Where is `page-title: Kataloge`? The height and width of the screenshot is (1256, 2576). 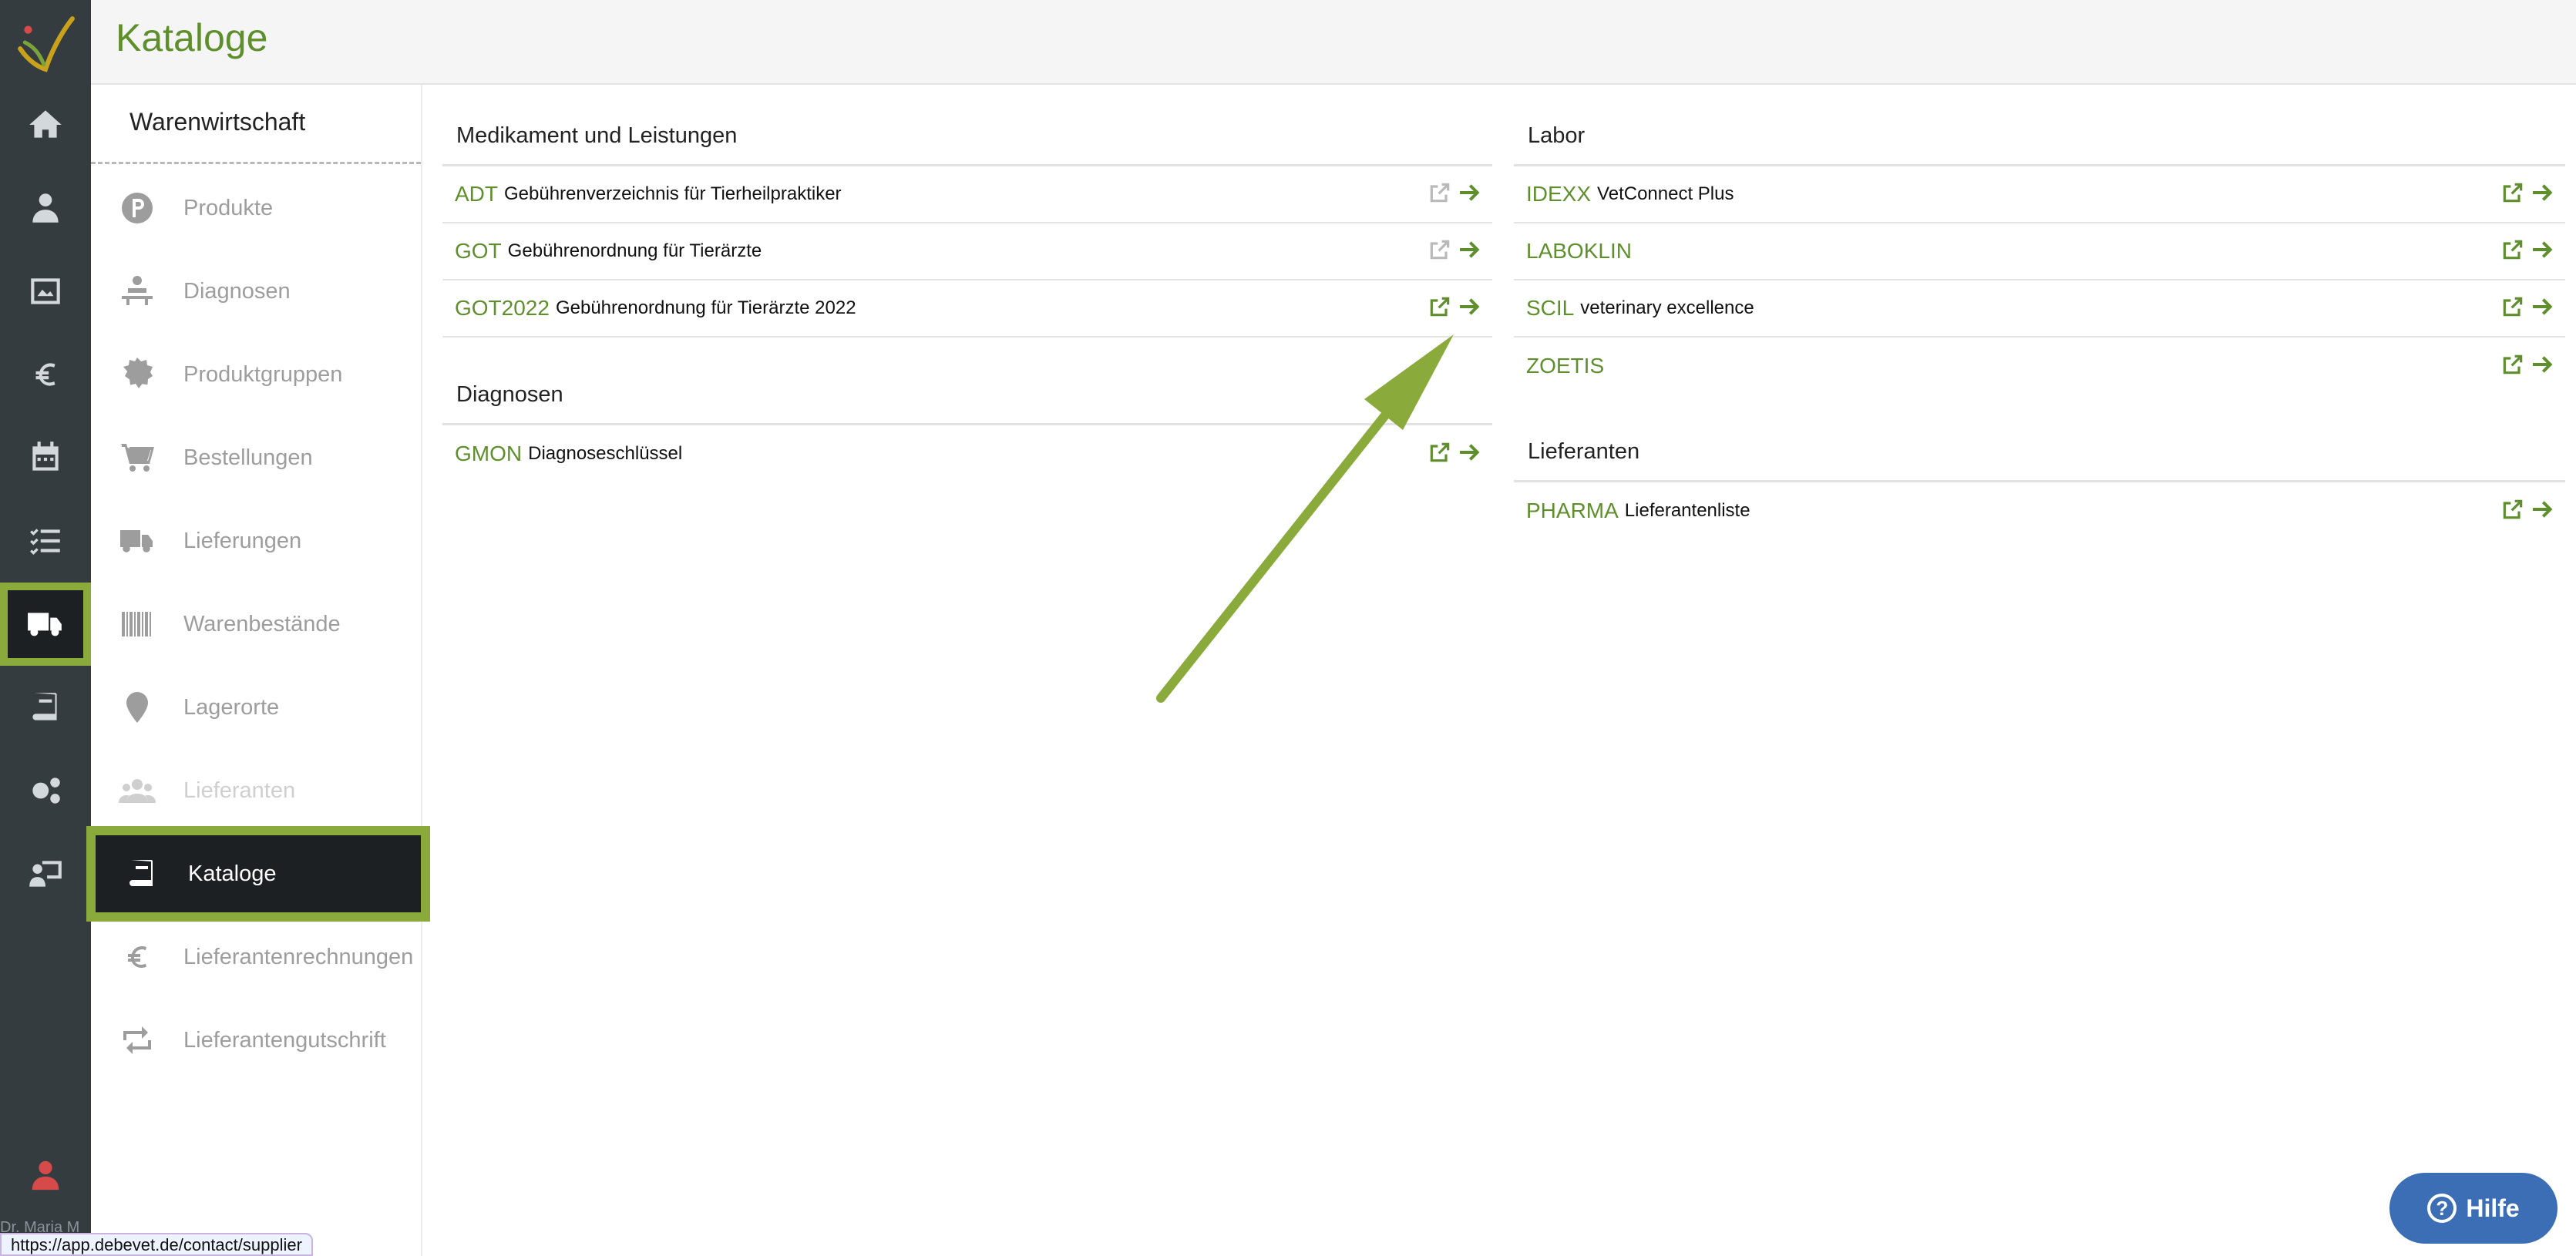 page-title: Kataloge is located at coordinates (192, 38).